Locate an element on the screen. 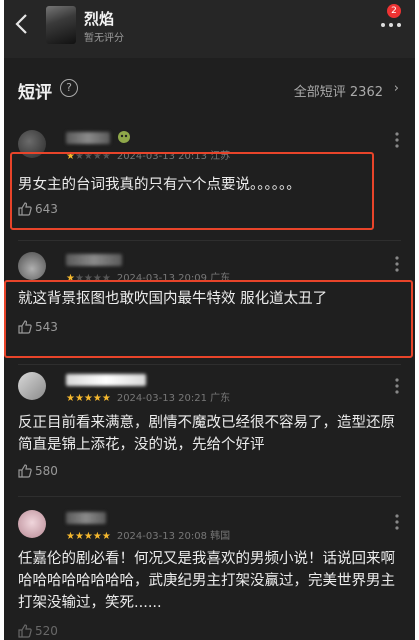 The width and height of the screenshot is (419, 640). section-title: 短评 is located at coordinates (35, 93).